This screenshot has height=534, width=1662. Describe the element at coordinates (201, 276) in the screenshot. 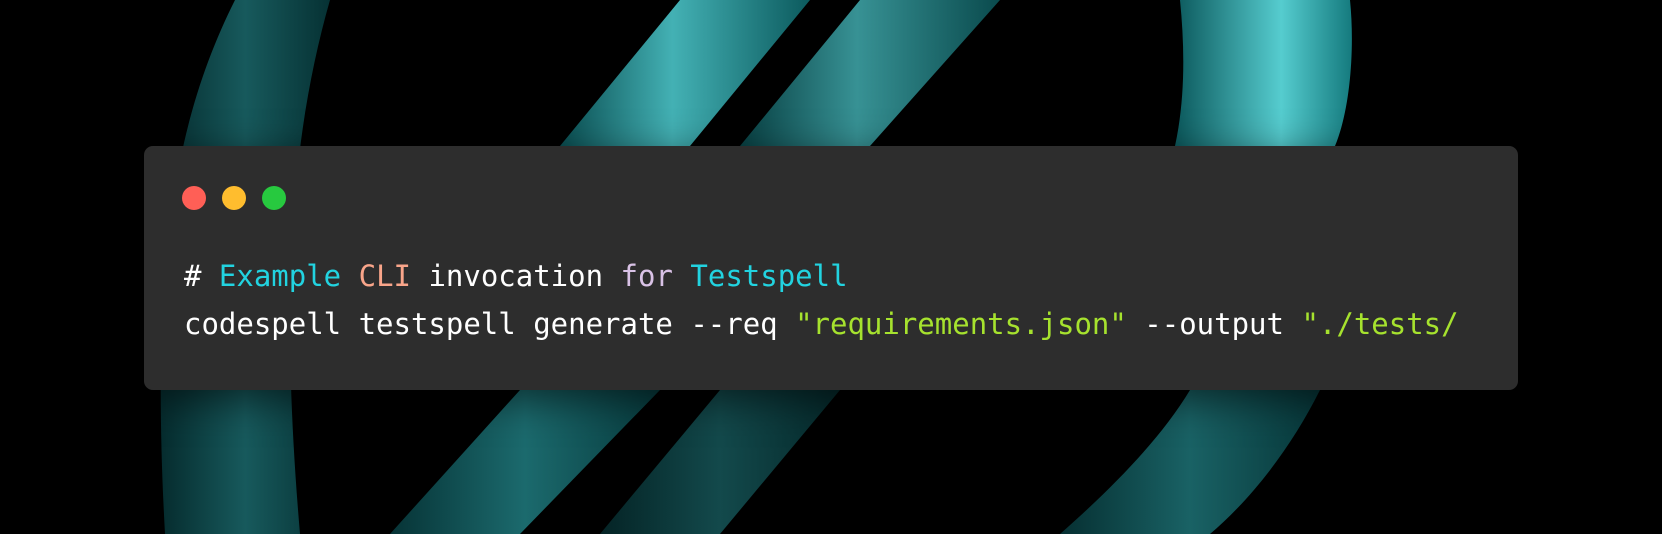

I see `comment-hash: #` at that location.